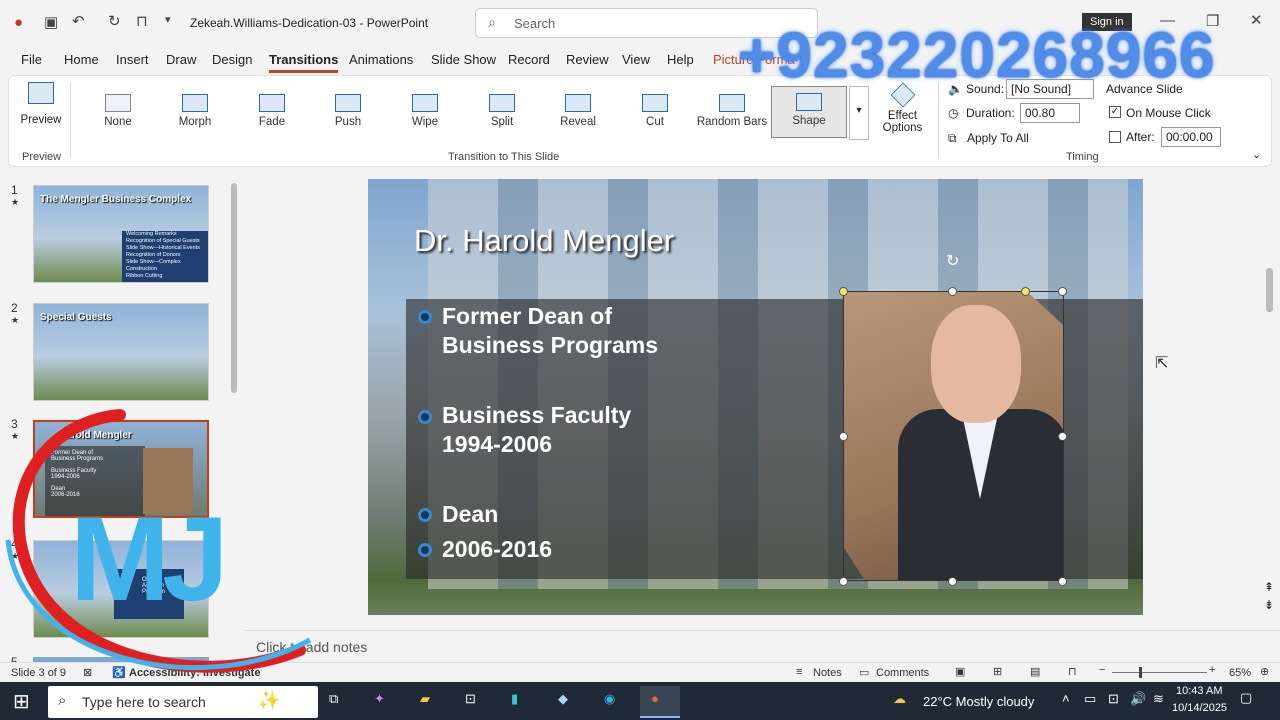 This screenshot has height=720, width=1280. Describe the element at coordinates (952, 261) in the screenshot. I see `rotate-handle-icon: ↻` at that location.